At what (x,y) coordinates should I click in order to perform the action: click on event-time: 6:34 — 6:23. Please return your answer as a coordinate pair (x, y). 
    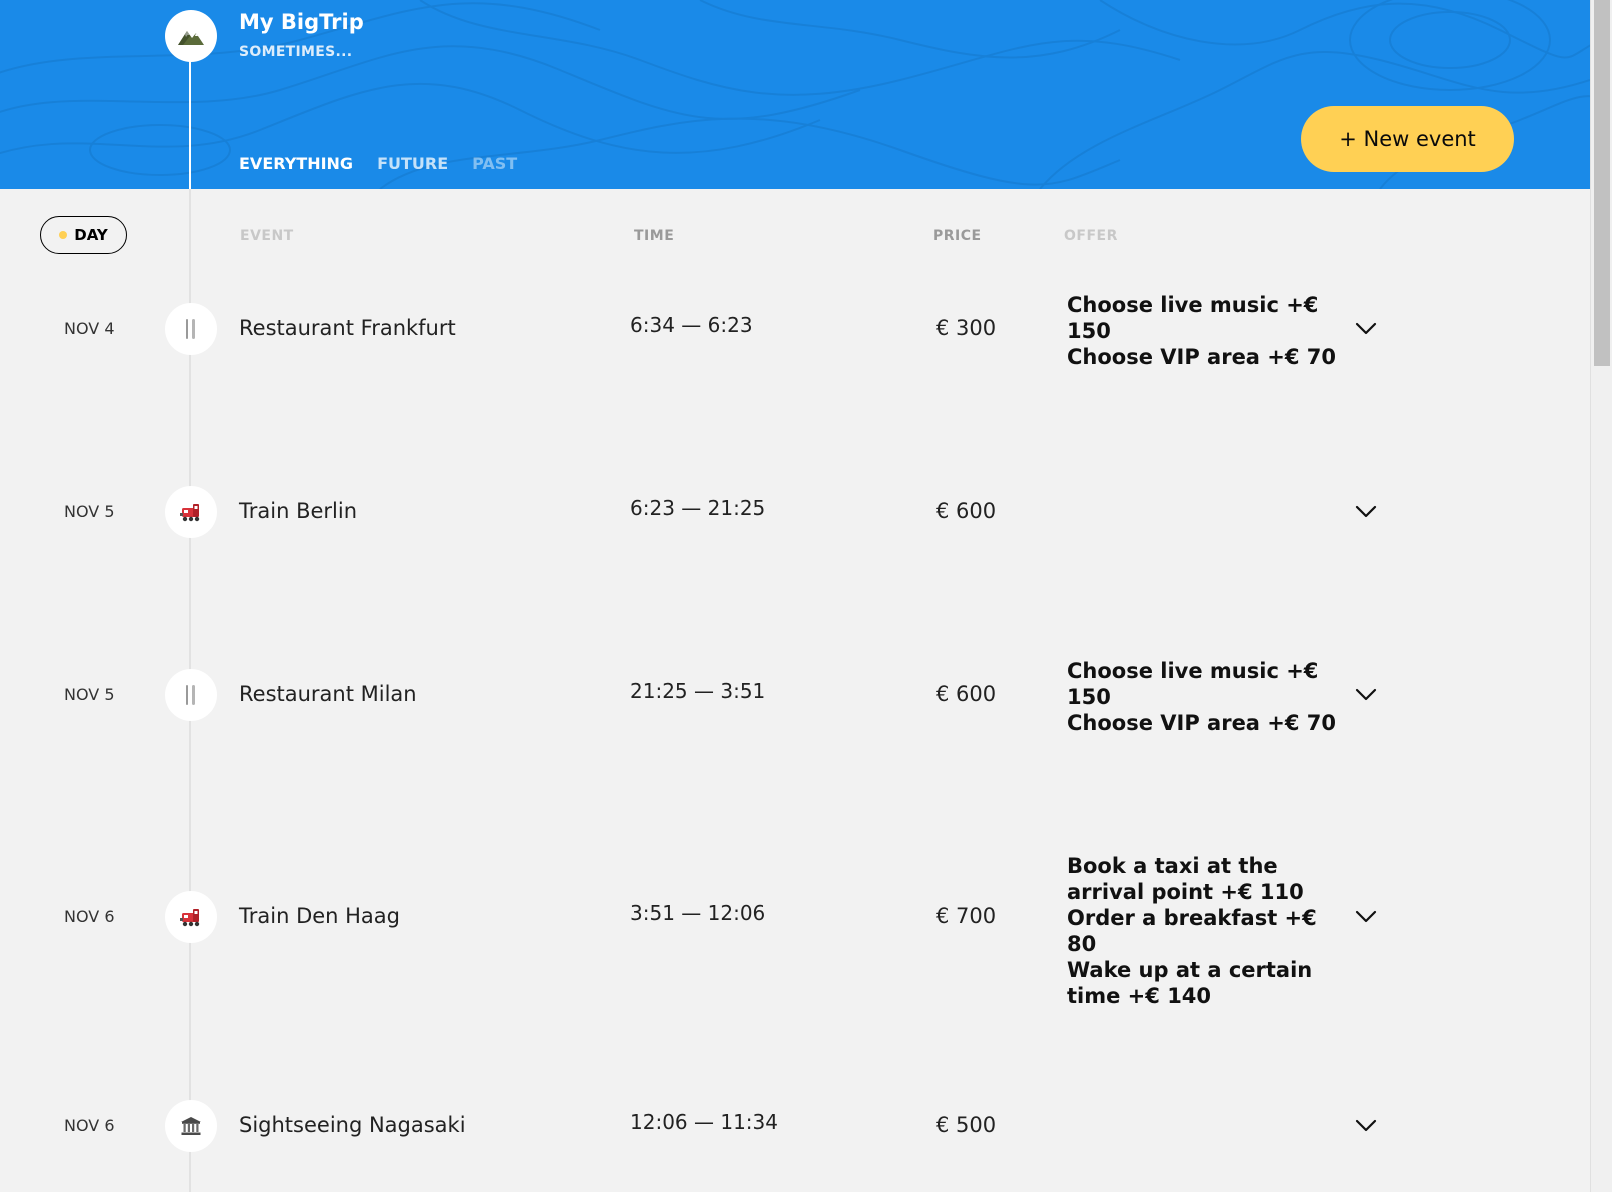
    Looking at the image, I should click on (691, 325).